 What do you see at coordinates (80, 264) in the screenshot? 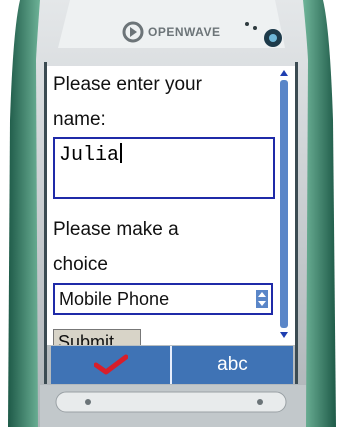
I see `choice-prompt-line2: choice` at bounding box center [80, 264].